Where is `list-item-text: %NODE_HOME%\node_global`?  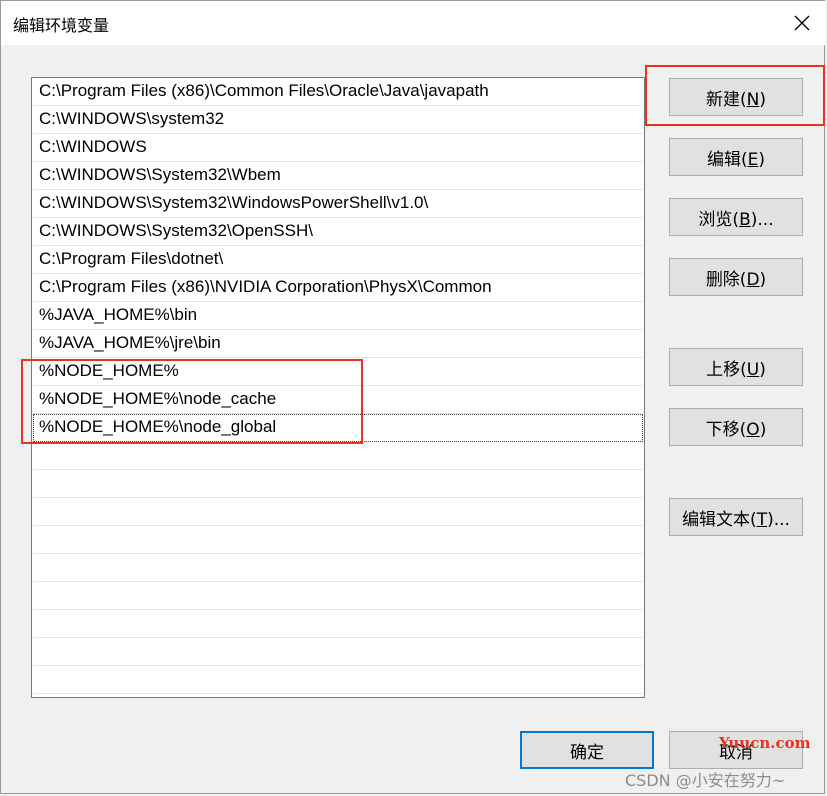
list-item-text: %NODE_HOME%\node_global is located at coordinates (158, 426).